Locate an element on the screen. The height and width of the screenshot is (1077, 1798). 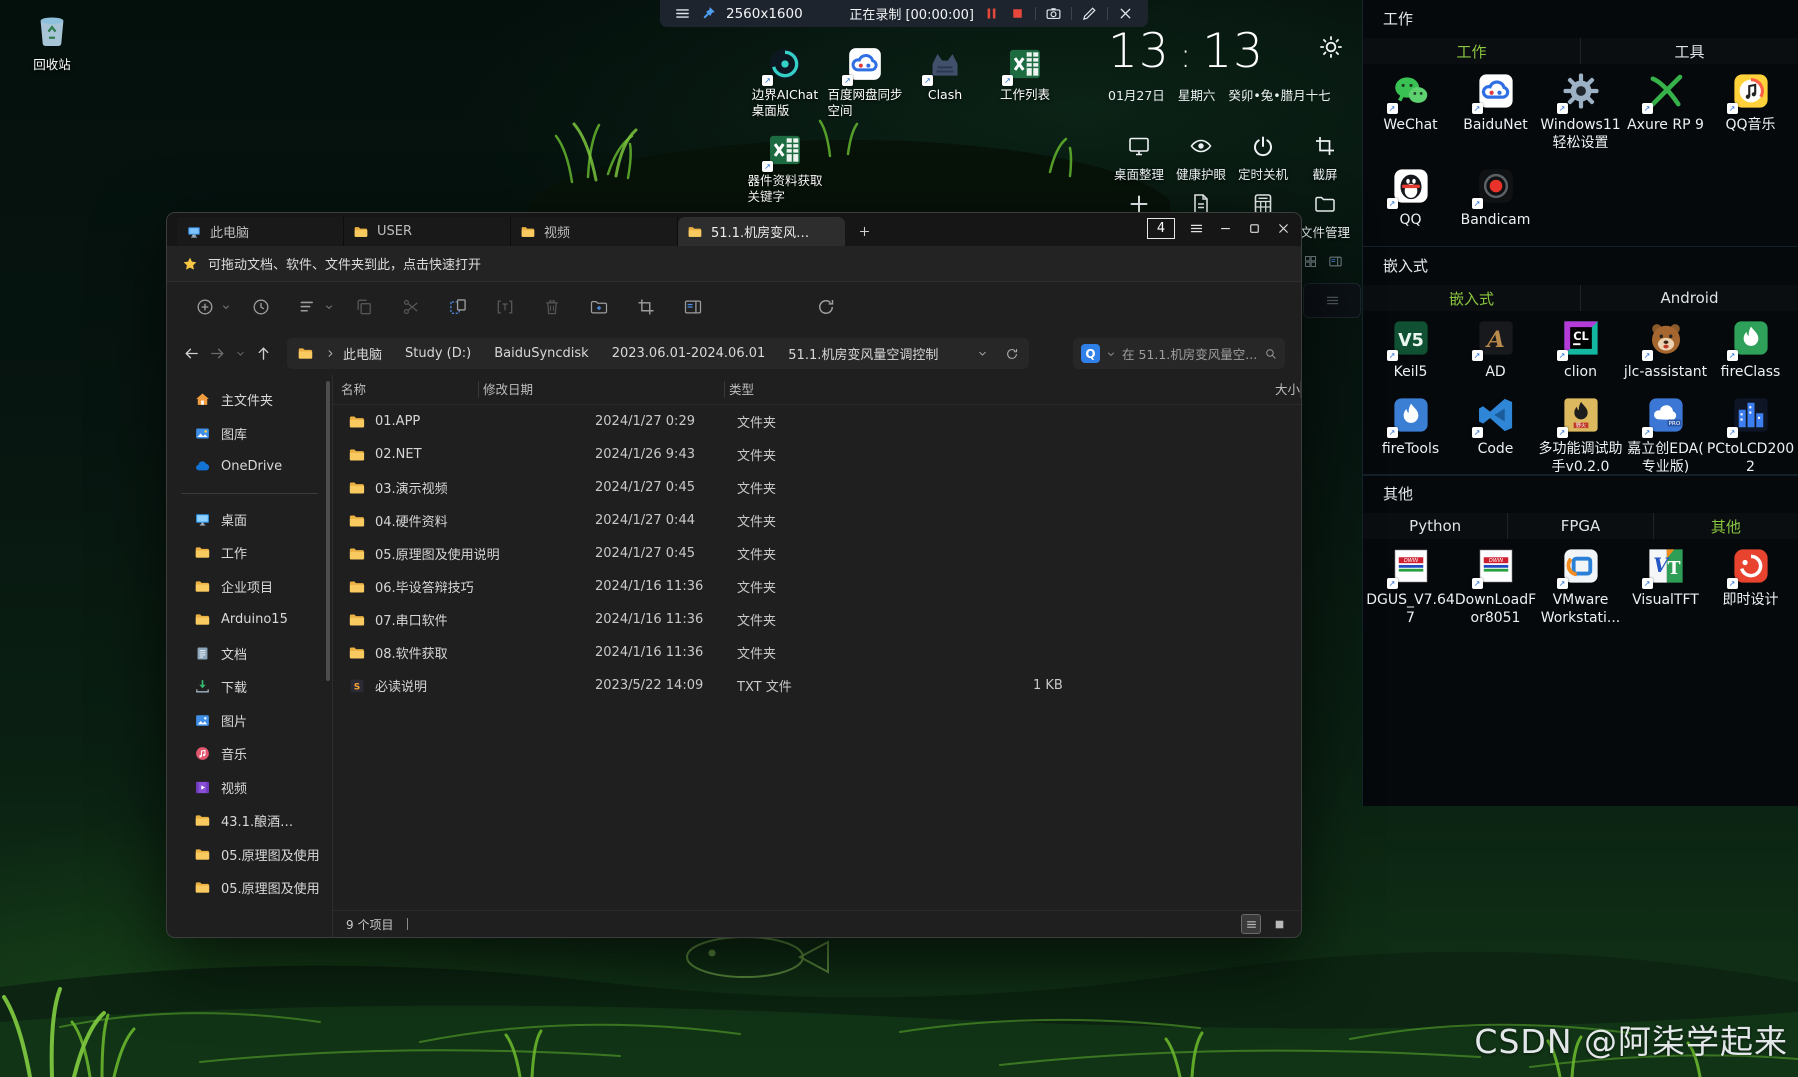
widget-shortcut: 桌面整理 is located at coordinates (1139, 159).